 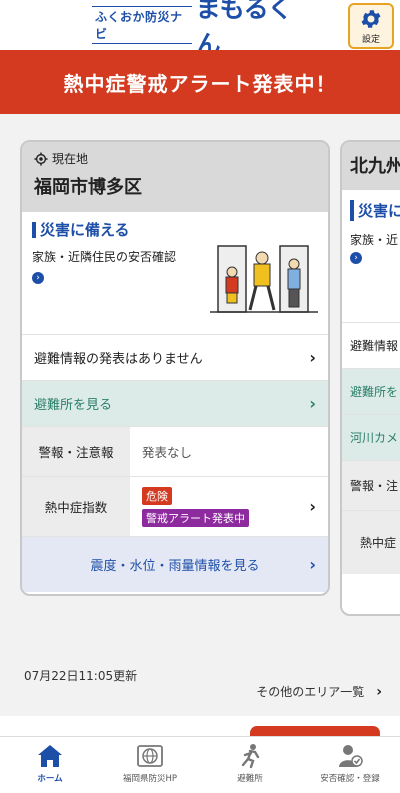 I want to click on family-door-illustration, so click(x=264, y=279).